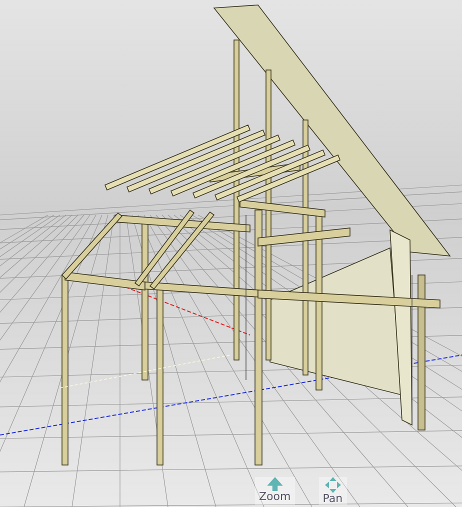  What do you see at coordinates (332, 485) in the screenshot?
I see `move-icon` at bounding box center [332, 485].